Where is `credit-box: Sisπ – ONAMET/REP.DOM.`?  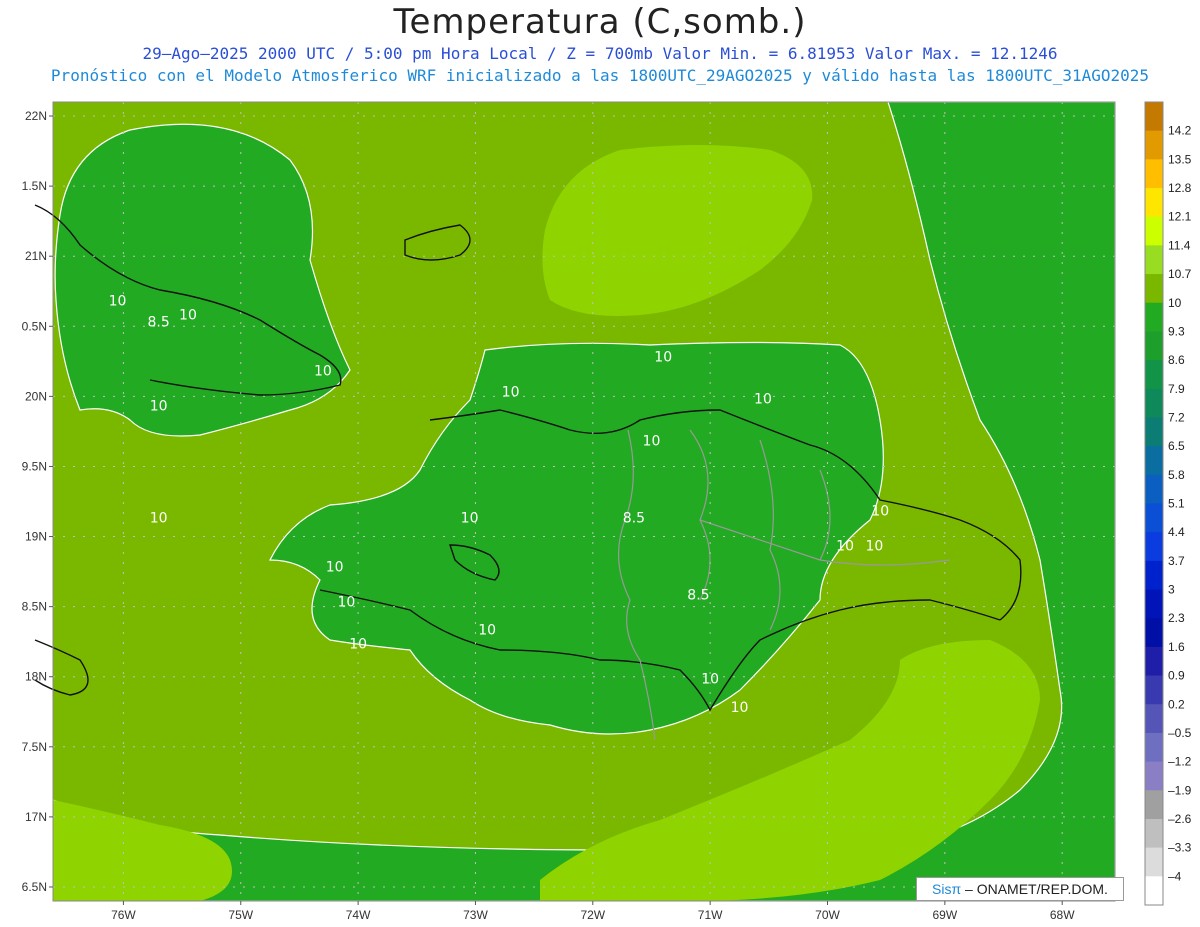 credit-box: Sisπ – ONAMET/REP.DOM. is located at coordinates (1020, 889).